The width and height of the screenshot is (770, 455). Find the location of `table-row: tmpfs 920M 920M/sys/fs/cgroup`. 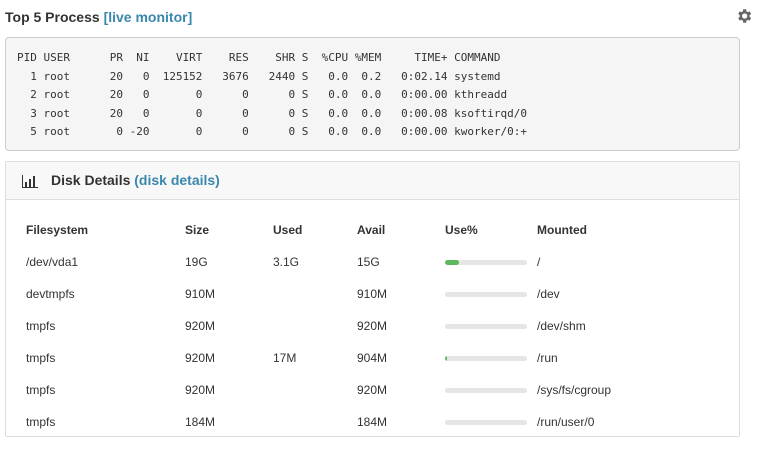

table-row: tmpfs 920M 920M/sys/fs/cgroup is located at coordinates (361, 390).